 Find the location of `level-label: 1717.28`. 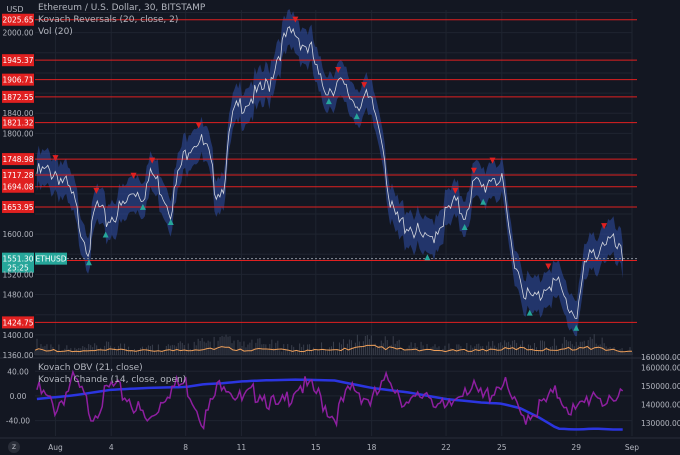

level-label: 1717.28 is located at coordinates (17, 175).